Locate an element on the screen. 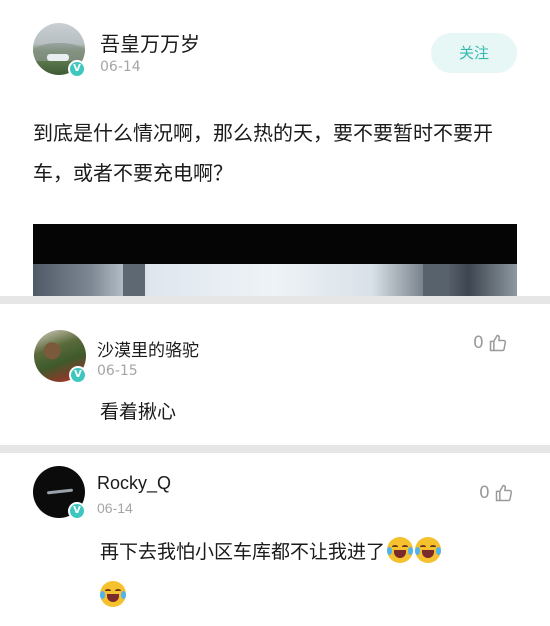  author-name: 吾皇万万岁 is located at coordinates (150, 42).